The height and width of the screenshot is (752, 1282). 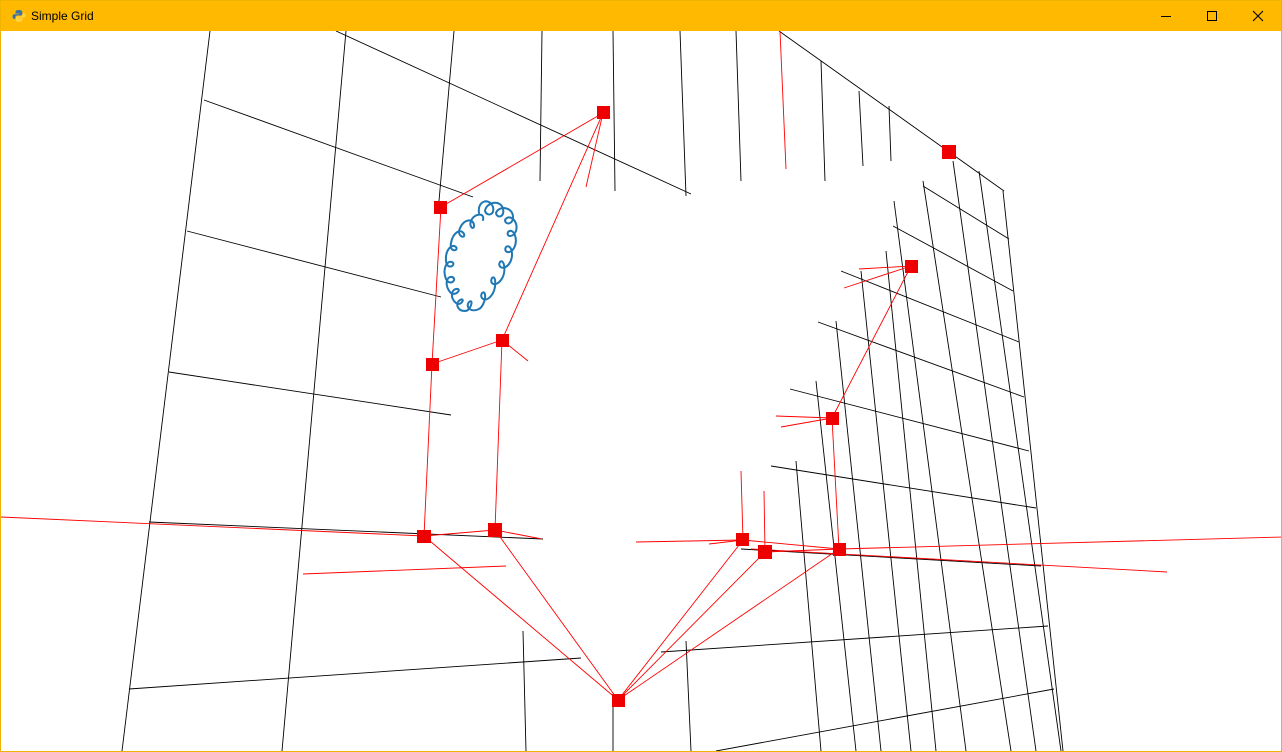 I want to click on close-icon, so click(x=1258, y=16).